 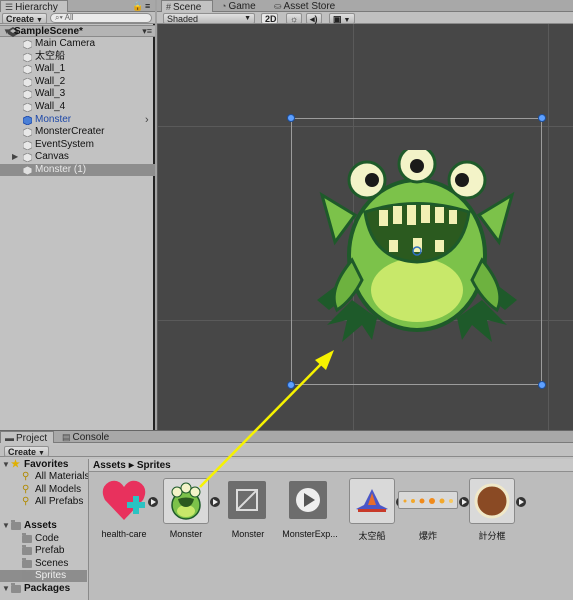 I want to click on hierarchy-item-label: MonsterCreater, so click(x=70, y=132).